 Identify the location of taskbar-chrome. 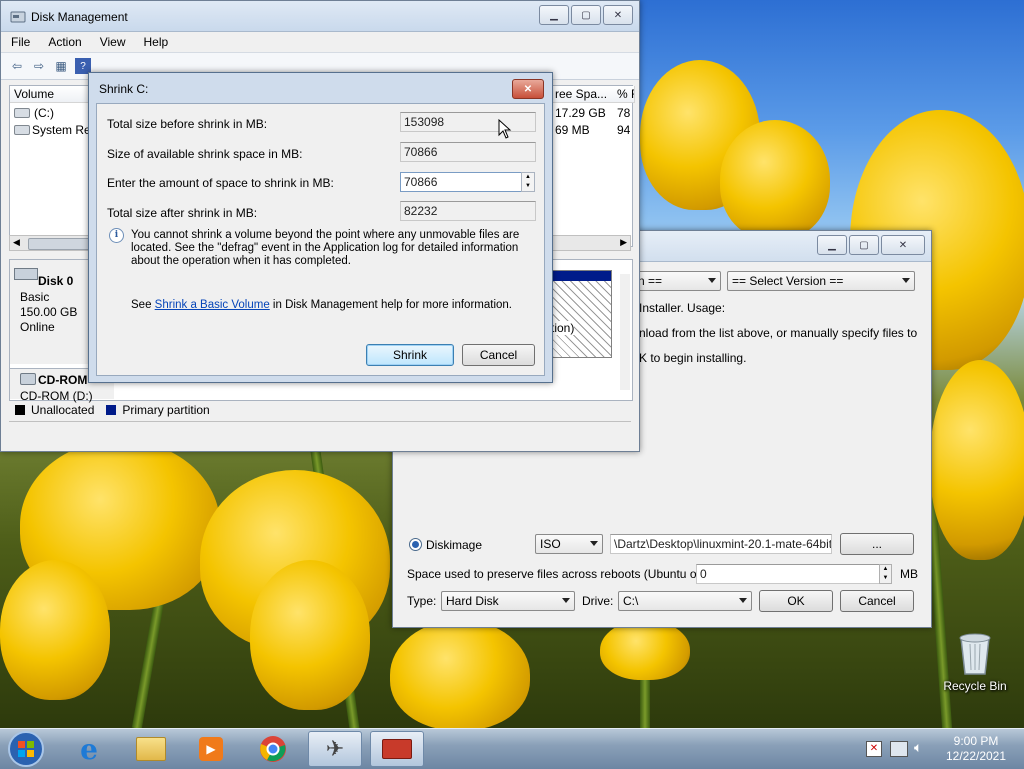
(273, 749).